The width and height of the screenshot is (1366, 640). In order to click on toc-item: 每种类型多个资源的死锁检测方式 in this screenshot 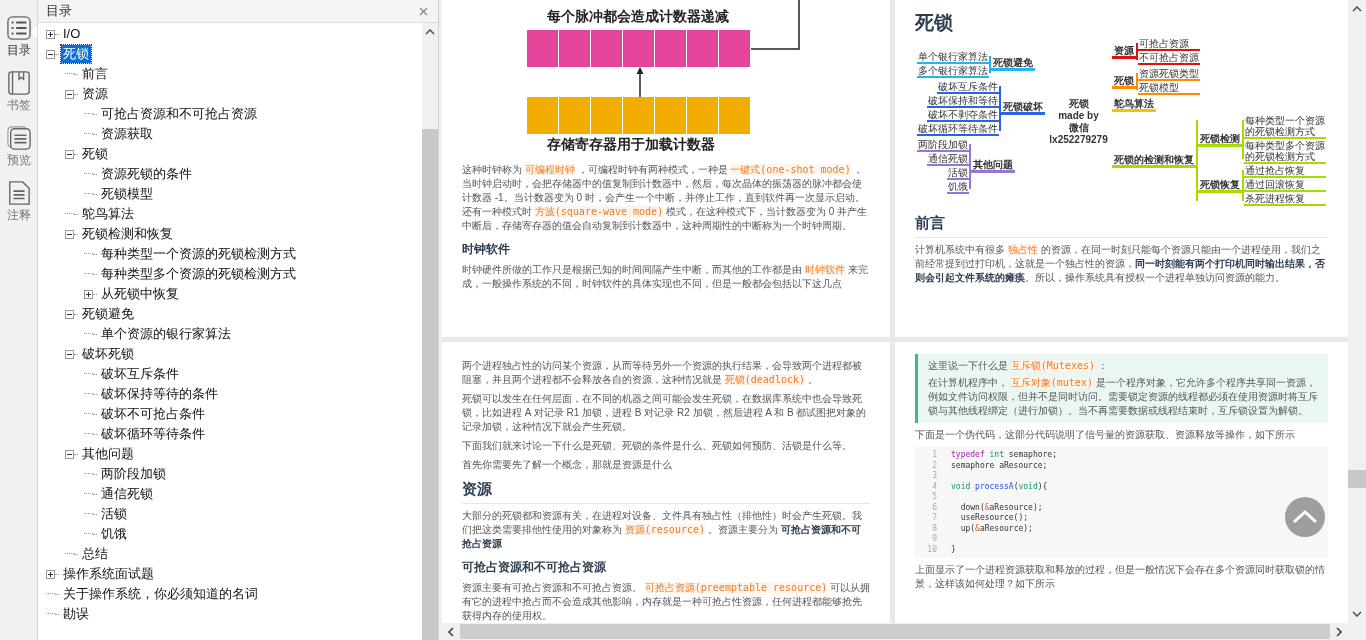, I will do `click(198, 274)`.